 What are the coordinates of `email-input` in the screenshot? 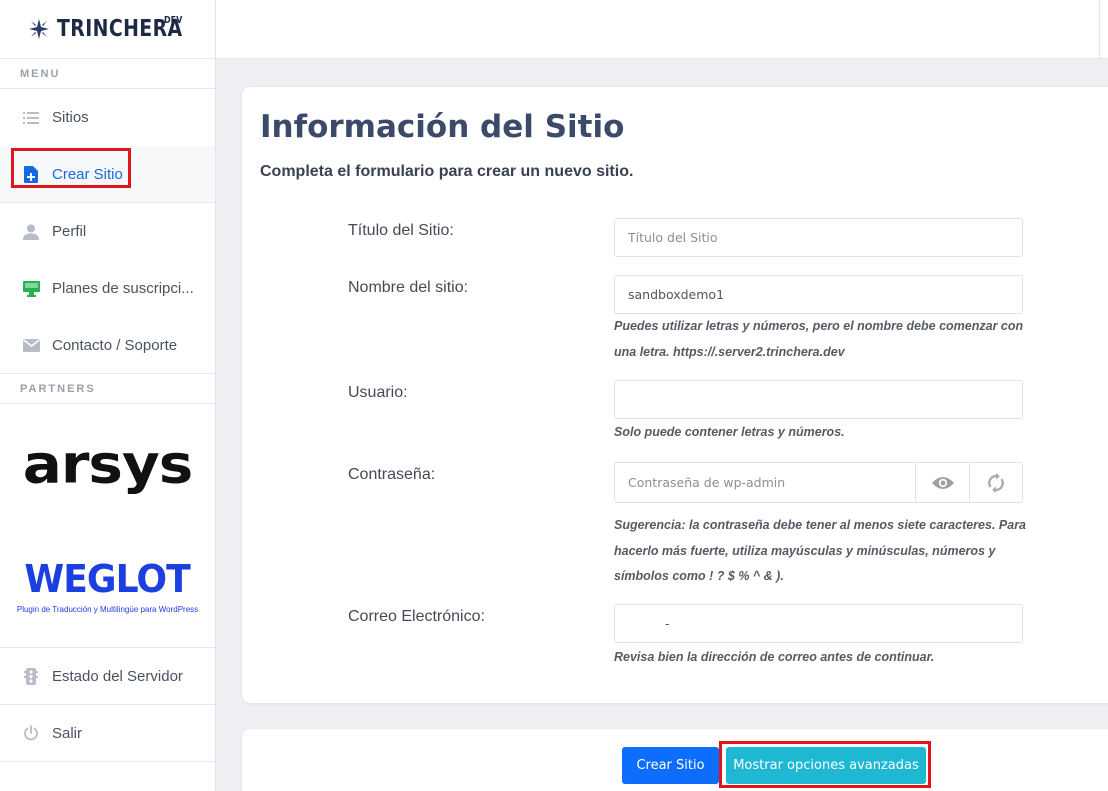 It's located at (818, 623).